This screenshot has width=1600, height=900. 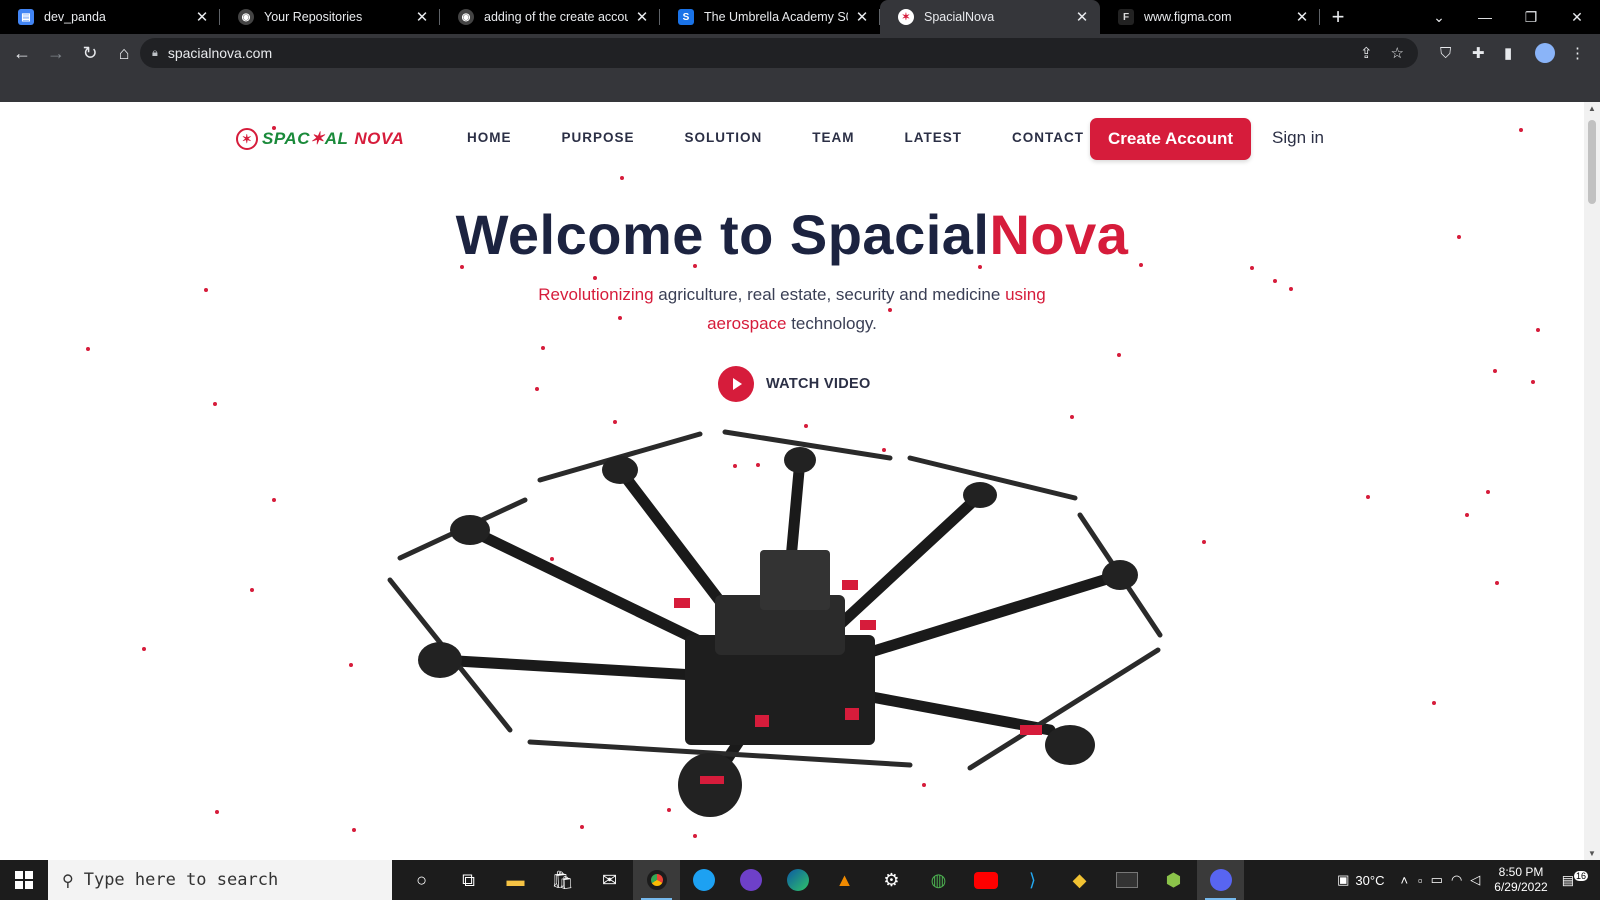 I want to click on file-explorer-icon: ▬, so click(x=515, y=880).